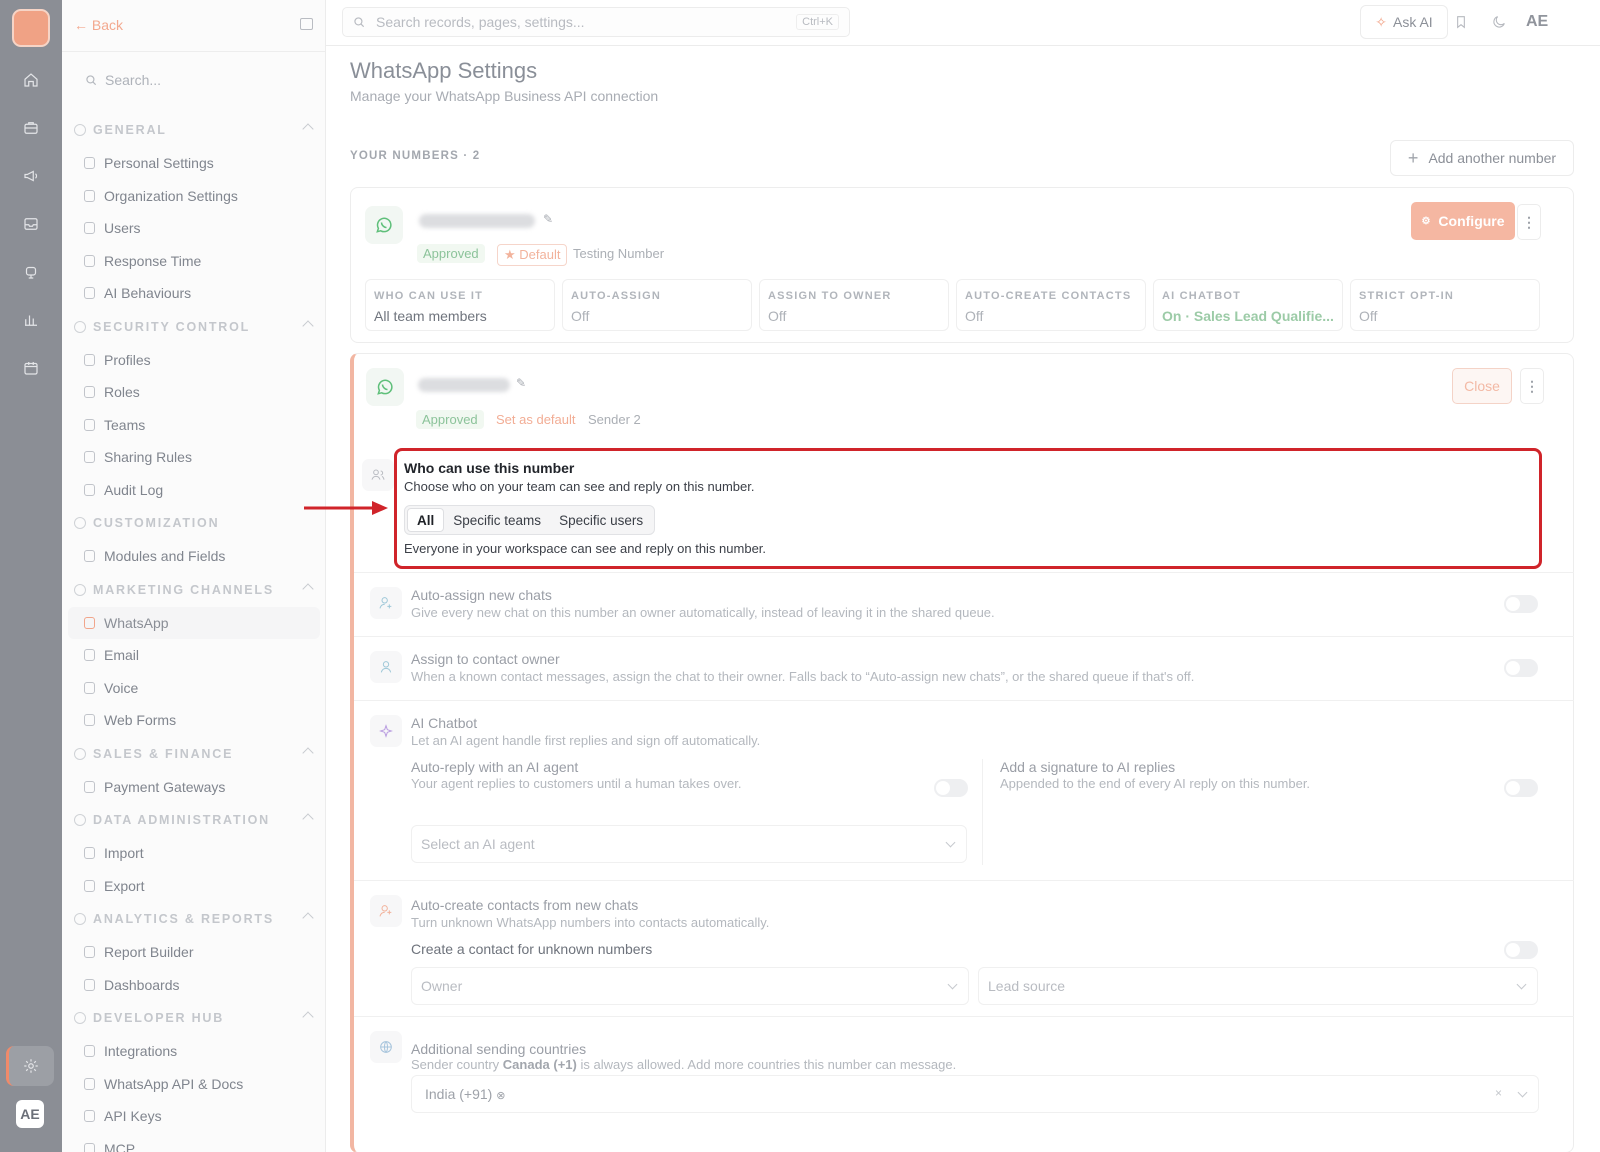  Describe the element at coordinates (1521, 668) in the screenshot. I see `assign-owner-toggle` at that location.